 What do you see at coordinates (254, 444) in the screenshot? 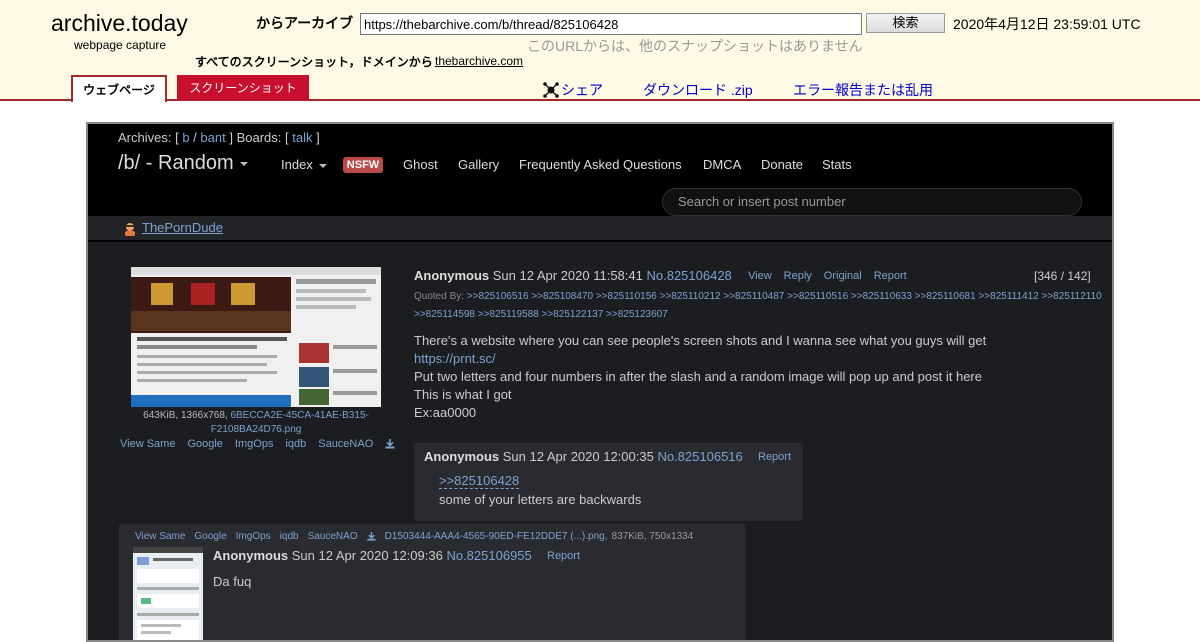
I see `op-tool-imgops: ImgOps` at bounding box center [254, 444].